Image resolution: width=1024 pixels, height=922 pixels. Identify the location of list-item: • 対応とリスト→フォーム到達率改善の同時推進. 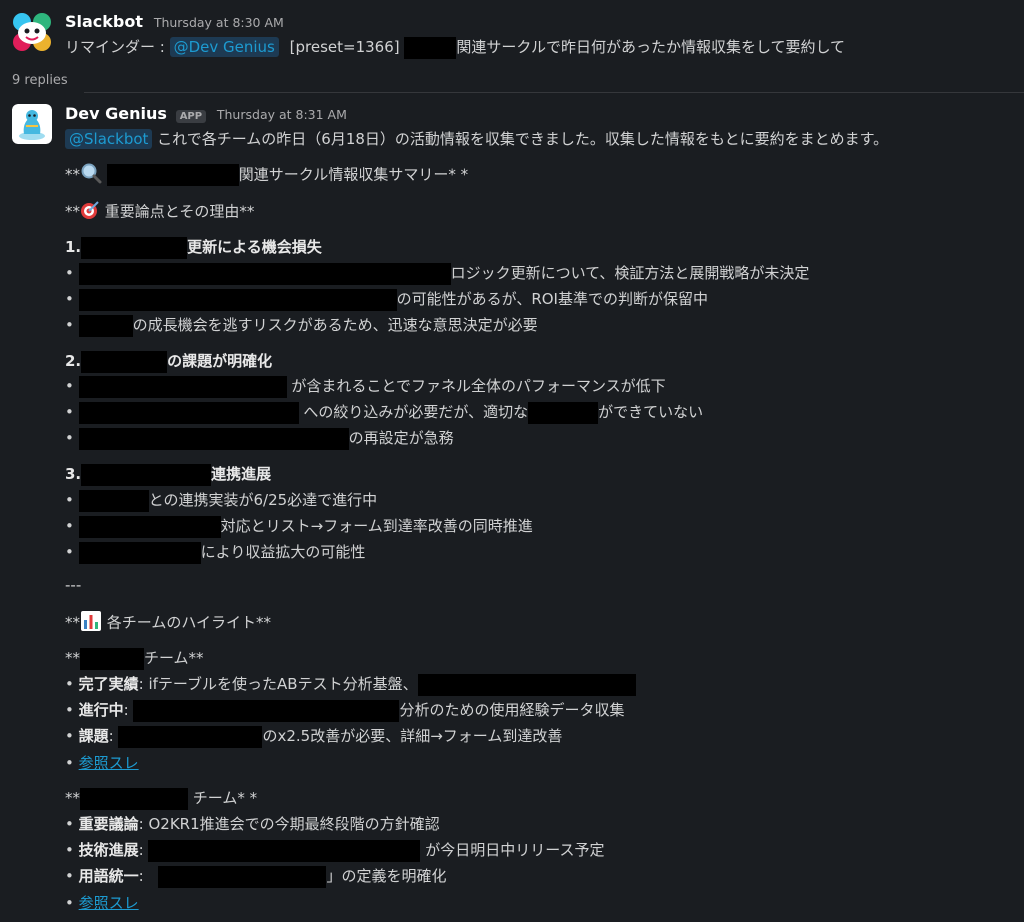
(299, 526).